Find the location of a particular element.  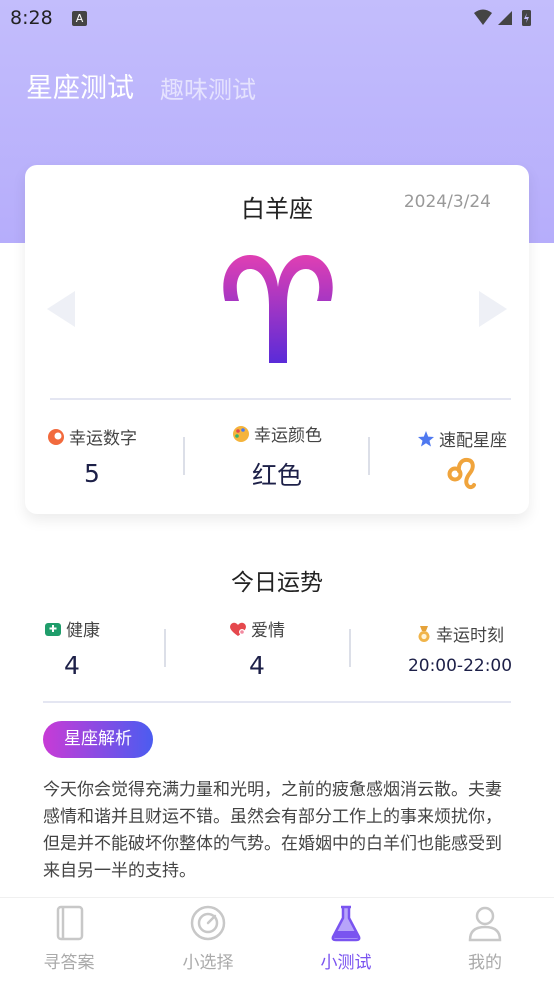

user-icon is located at coordinates (485, 924).